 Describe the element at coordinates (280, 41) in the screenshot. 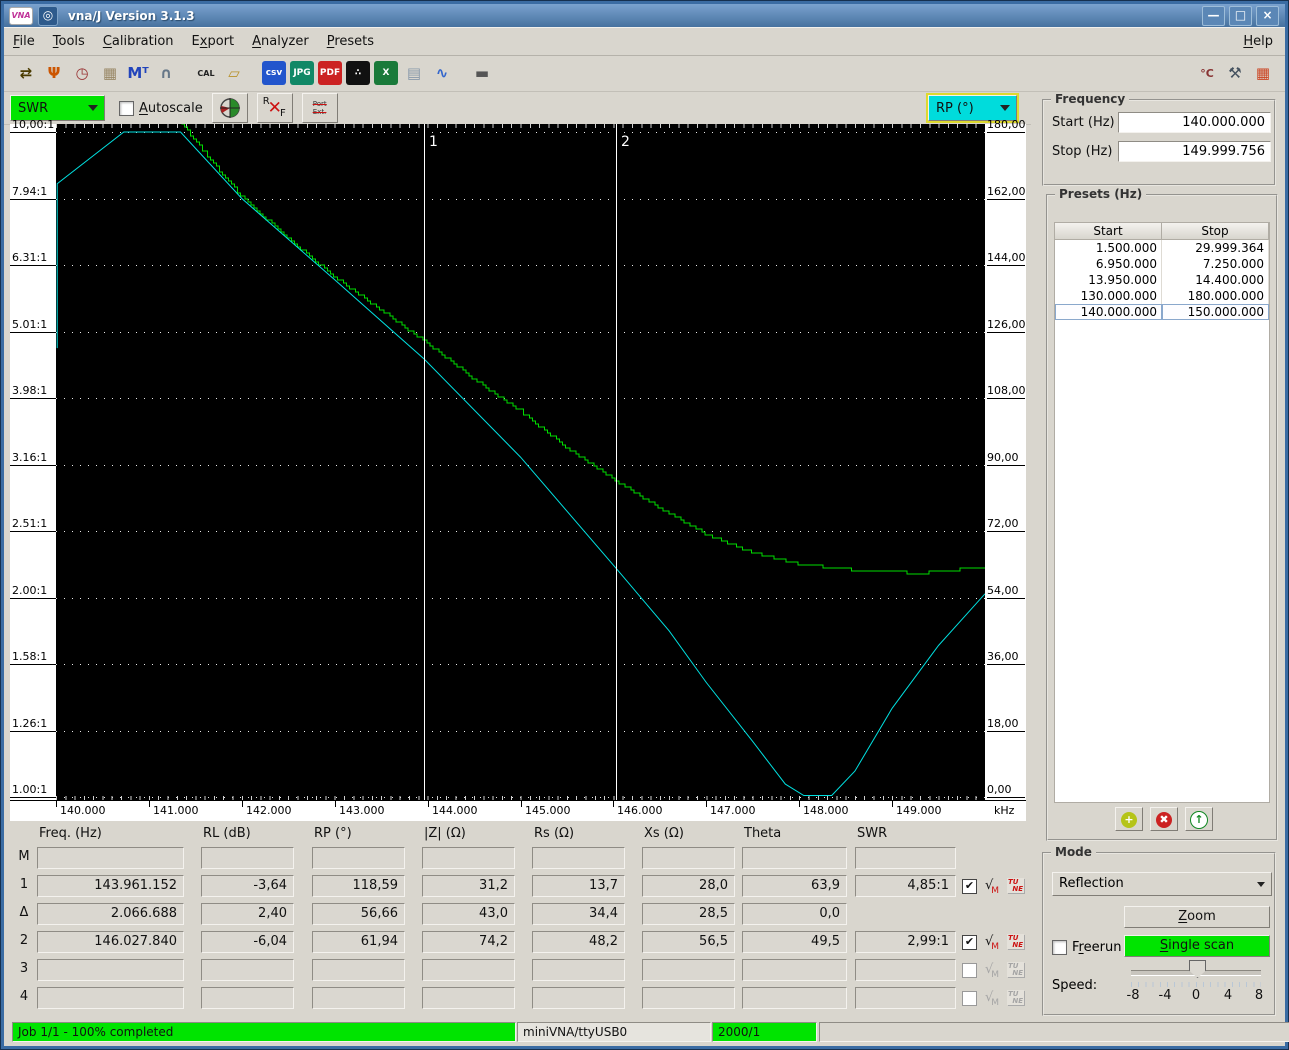

I see `menu-item-analyzer: Analyzer` at that location.